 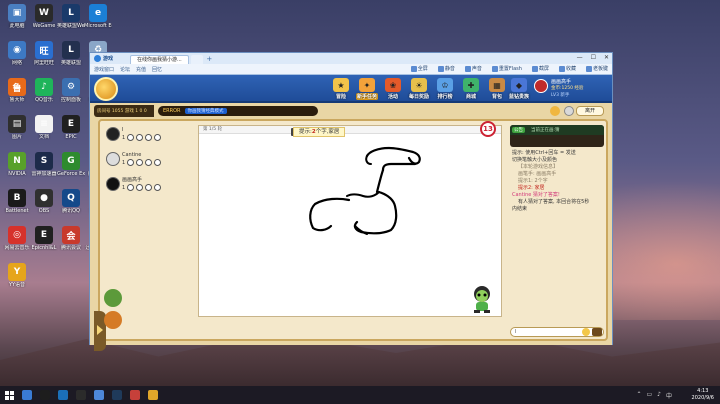 What do you see at coordinates (541, 86) in the screenshot?
I see `avatar` at bounding box center [541, 86].